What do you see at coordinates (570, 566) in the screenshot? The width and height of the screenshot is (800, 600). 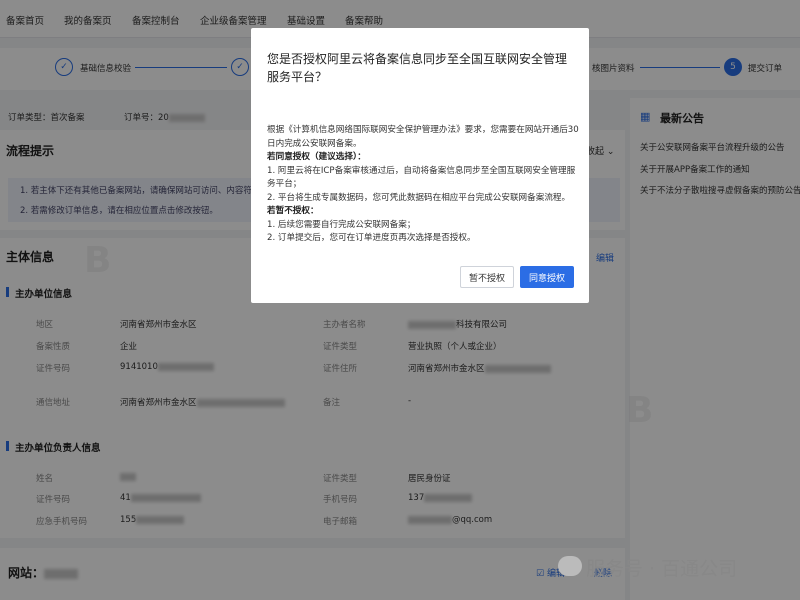 I see `wechat-icon` at bounding box center [570, 566].